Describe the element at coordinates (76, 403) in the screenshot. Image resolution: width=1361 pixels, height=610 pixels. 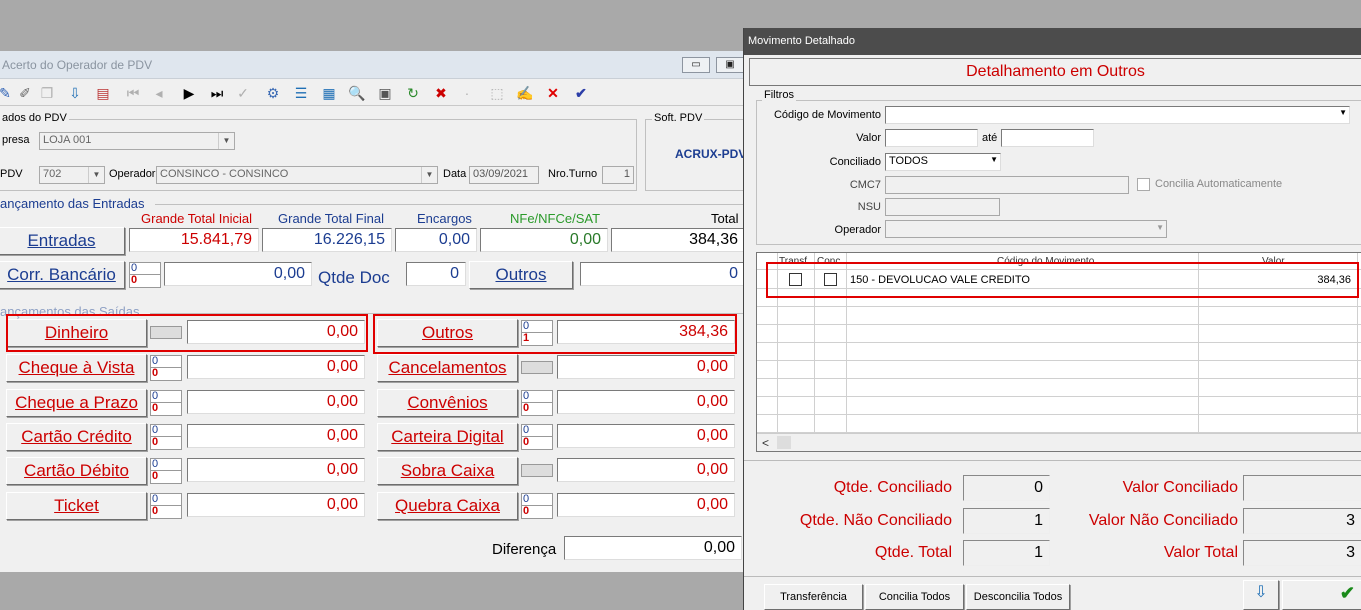
I see `cheque-a-prazo-button: Cheque a Prazo` at that location.